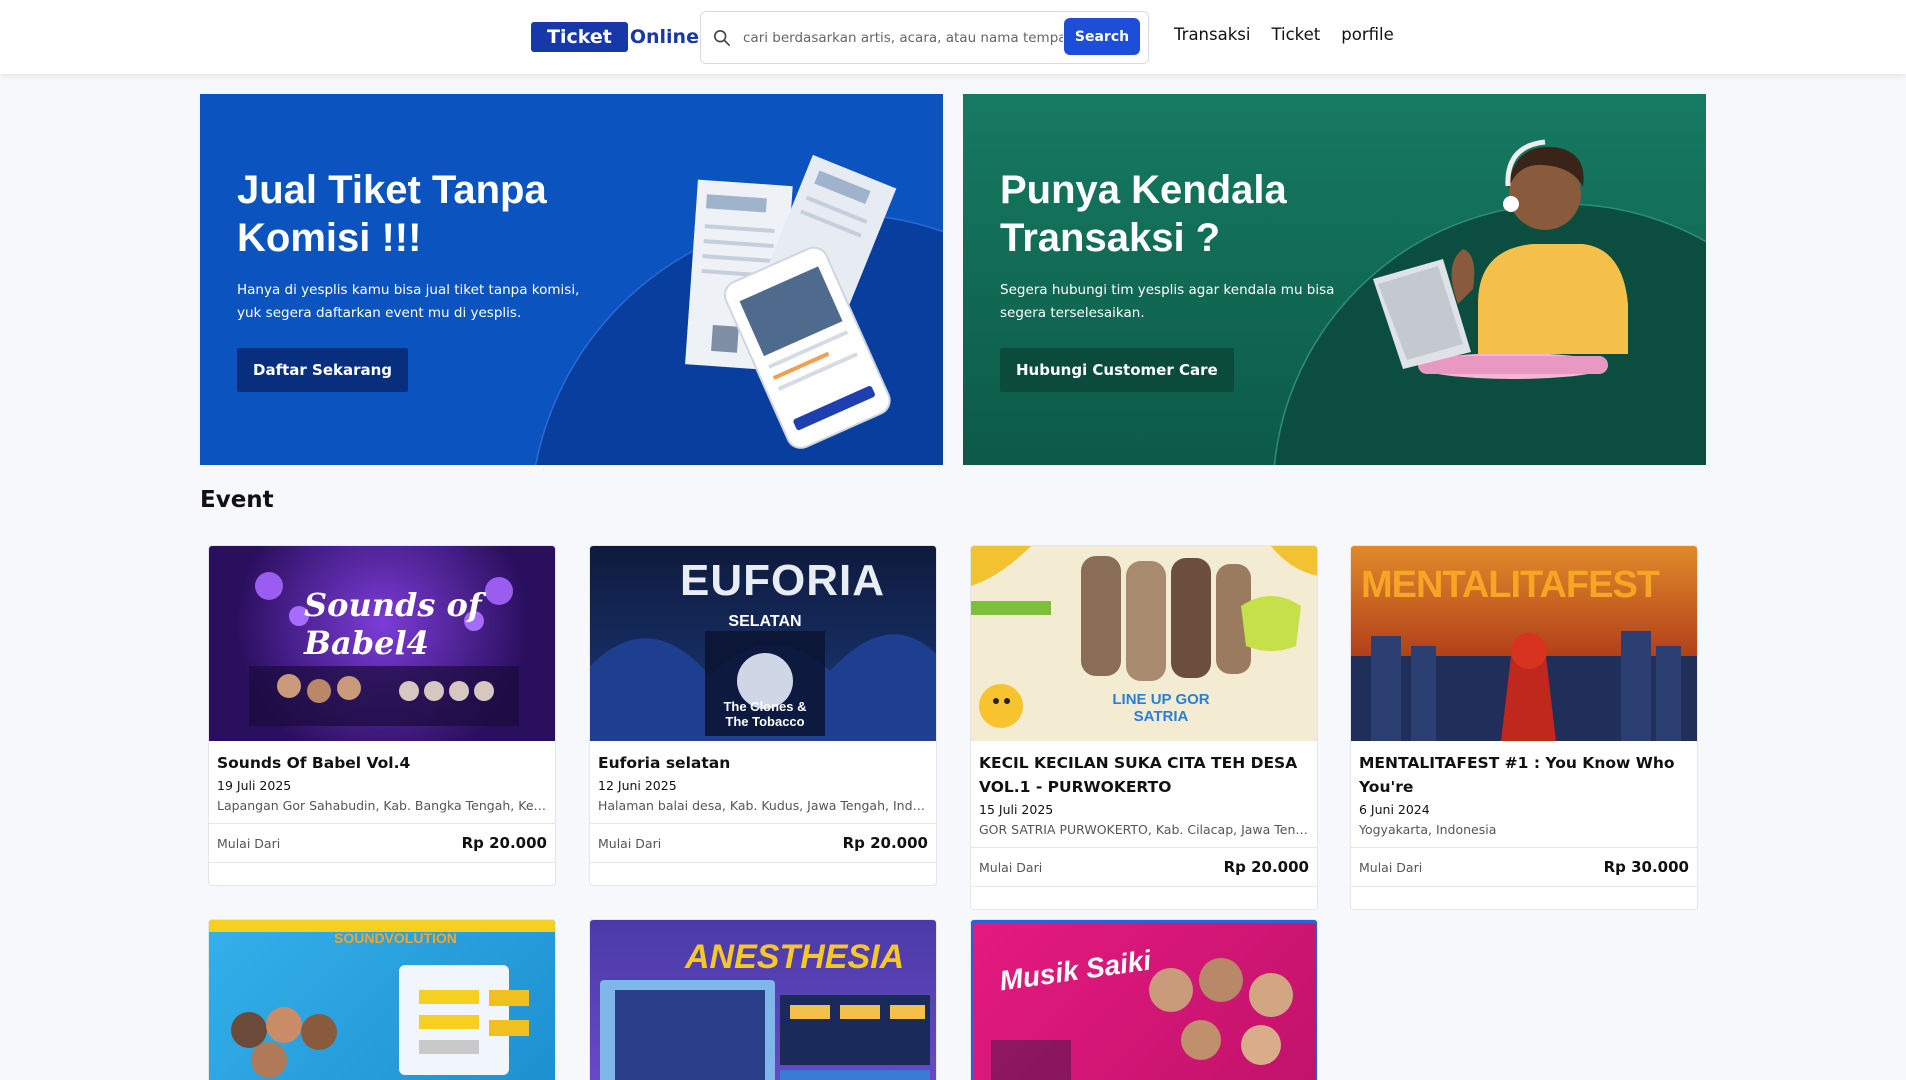 The height and width of the screenshot is (1080, 1906). Describe the element at coordinates (763, 643) in the screenshot. I see `event-poster: The Clones & The Tobacco SELATAN EUFORIA` at that location.